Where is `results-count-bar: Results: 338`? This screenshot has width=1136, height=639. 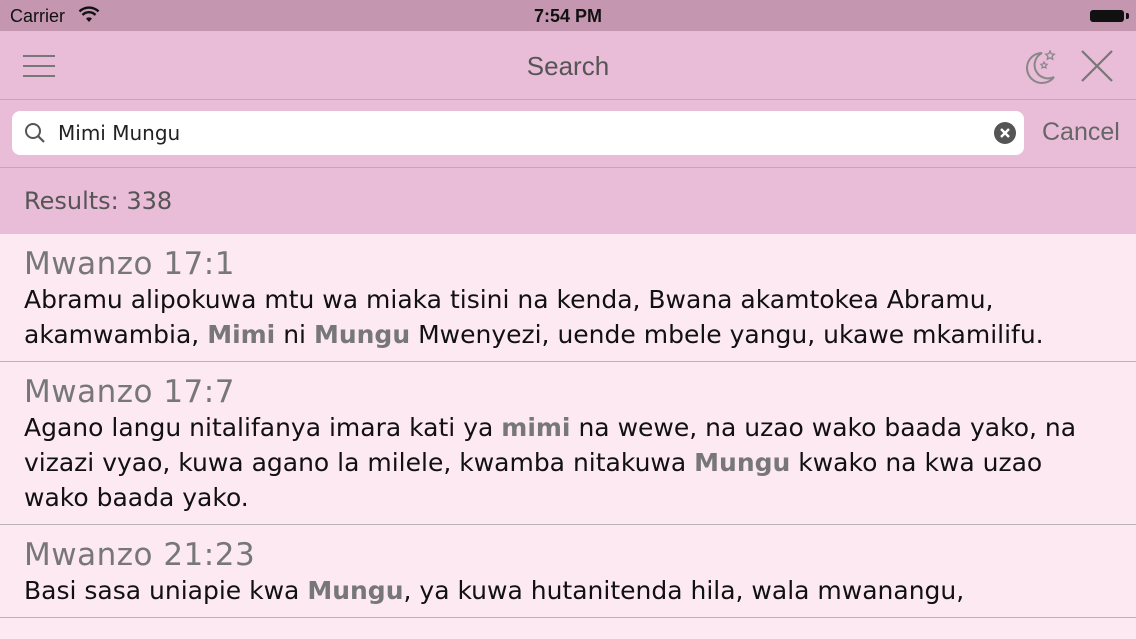 results-count-bar: Results: 338 is located at coordinates (568, 201).